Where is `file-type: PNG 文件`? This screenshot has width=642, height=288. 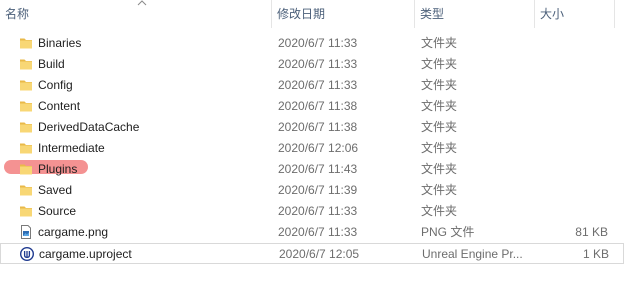 file-type: PNG 文件 is located at coordinates (448, 232).